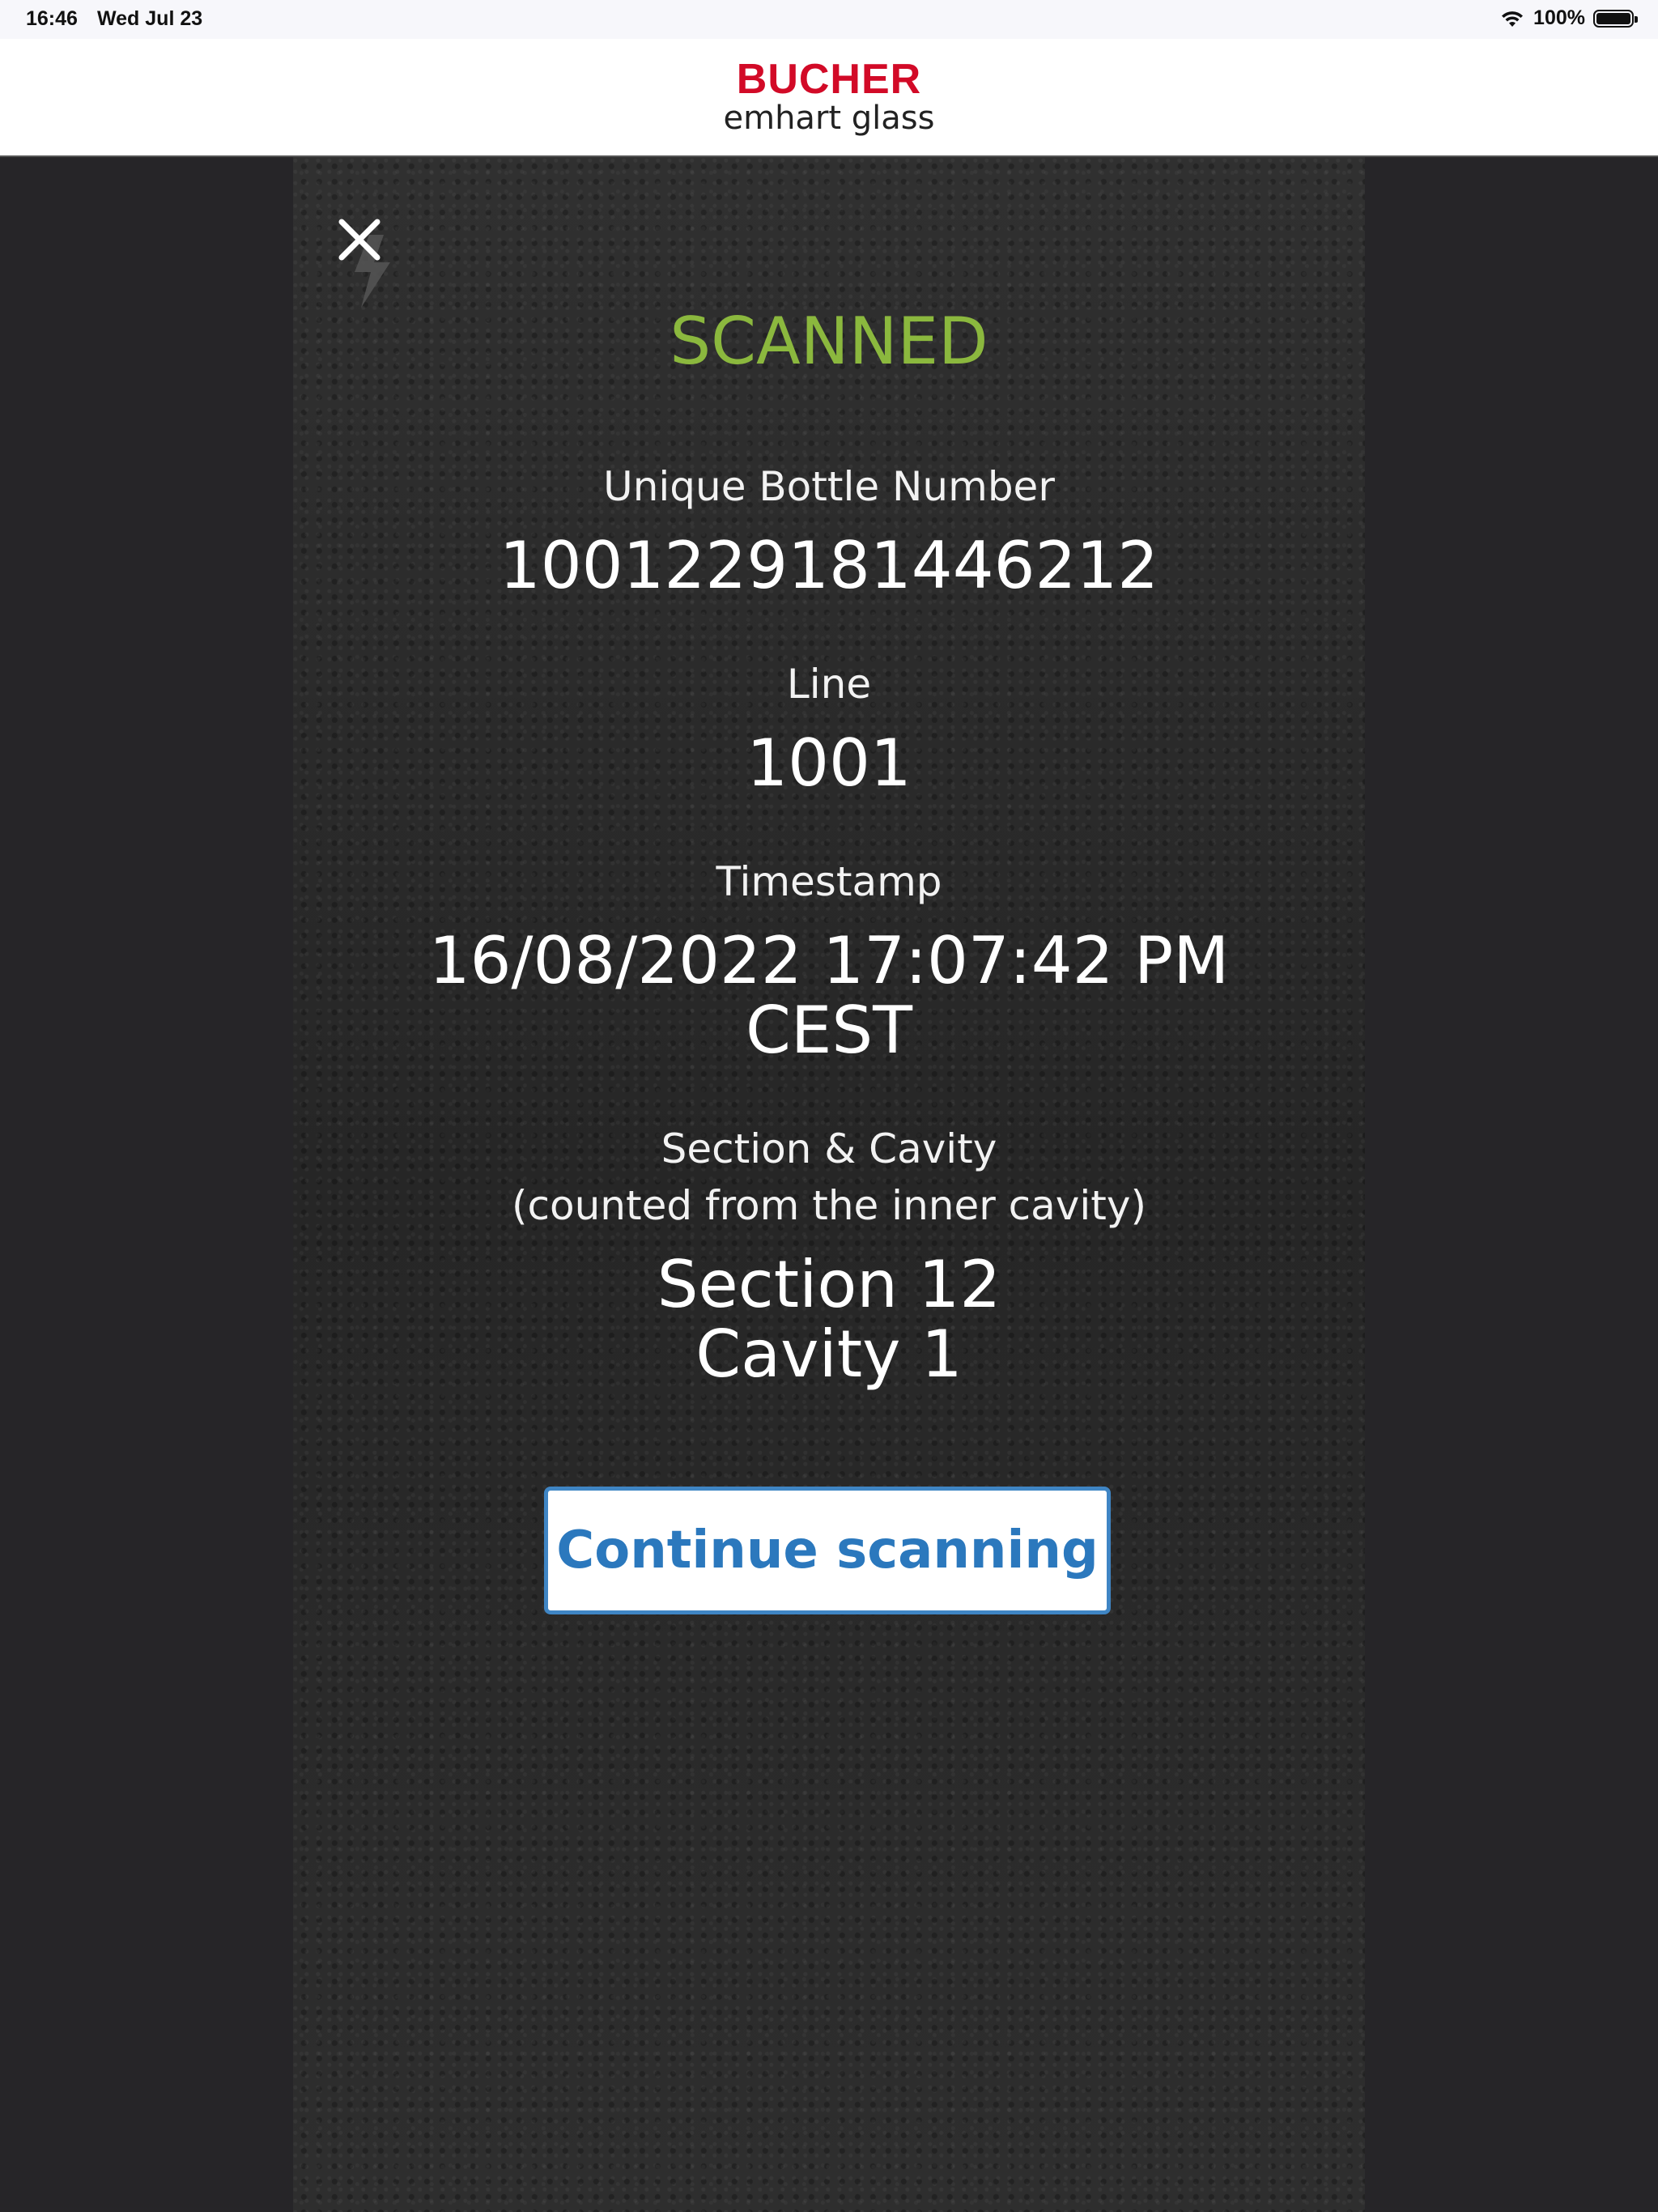 This screenshot has height=2212, width=1658. Describe the element at coordinates (829, 19) in the screenshot. I see `status-bar: 16:46 Wed Jul 23 100%` at that location.